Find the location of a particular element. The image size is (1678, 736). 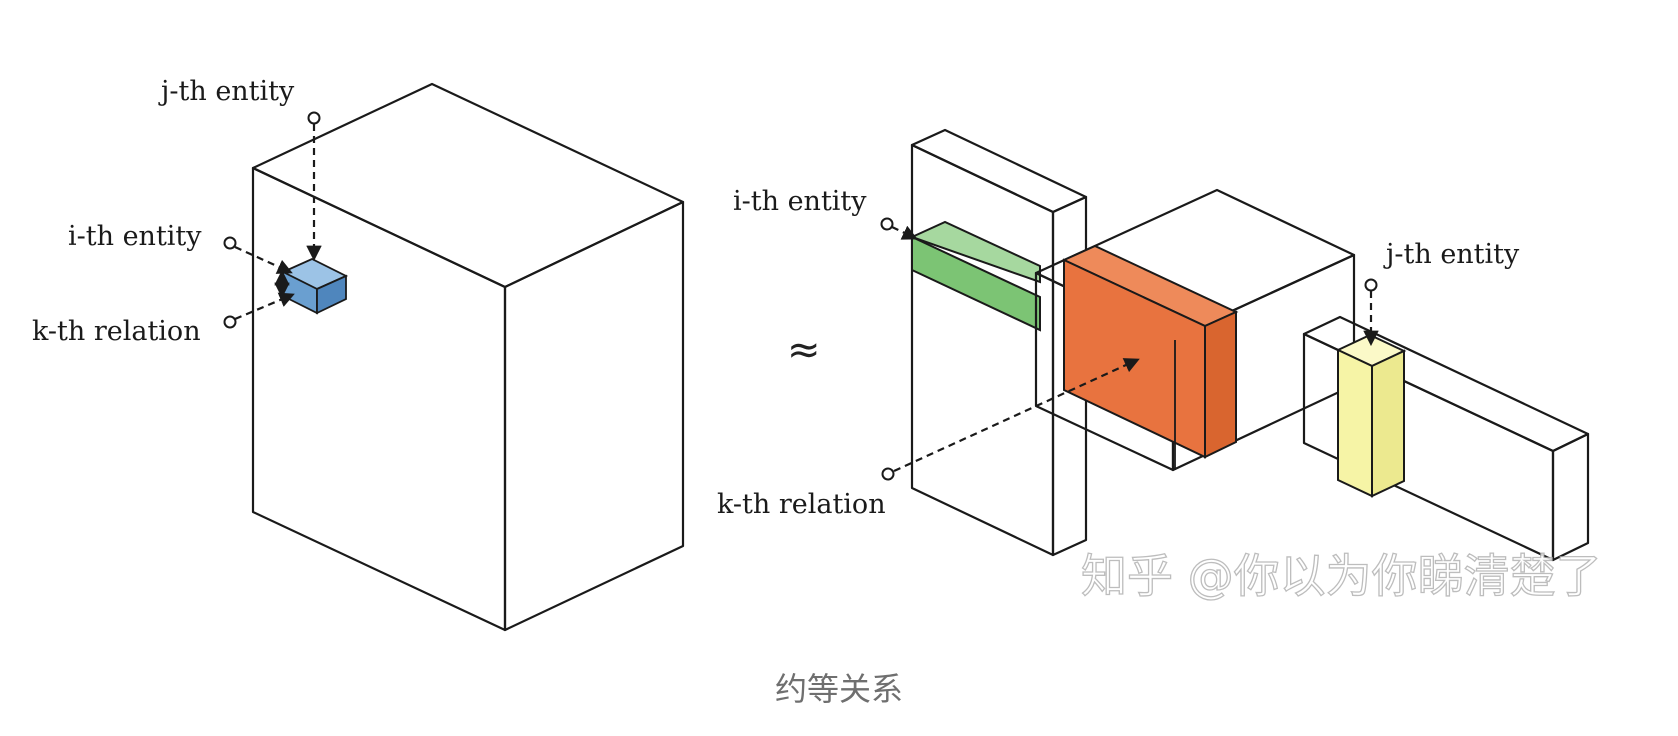

label-j-th-entity-right: j-th entity is located at coordinates (1451, 254).